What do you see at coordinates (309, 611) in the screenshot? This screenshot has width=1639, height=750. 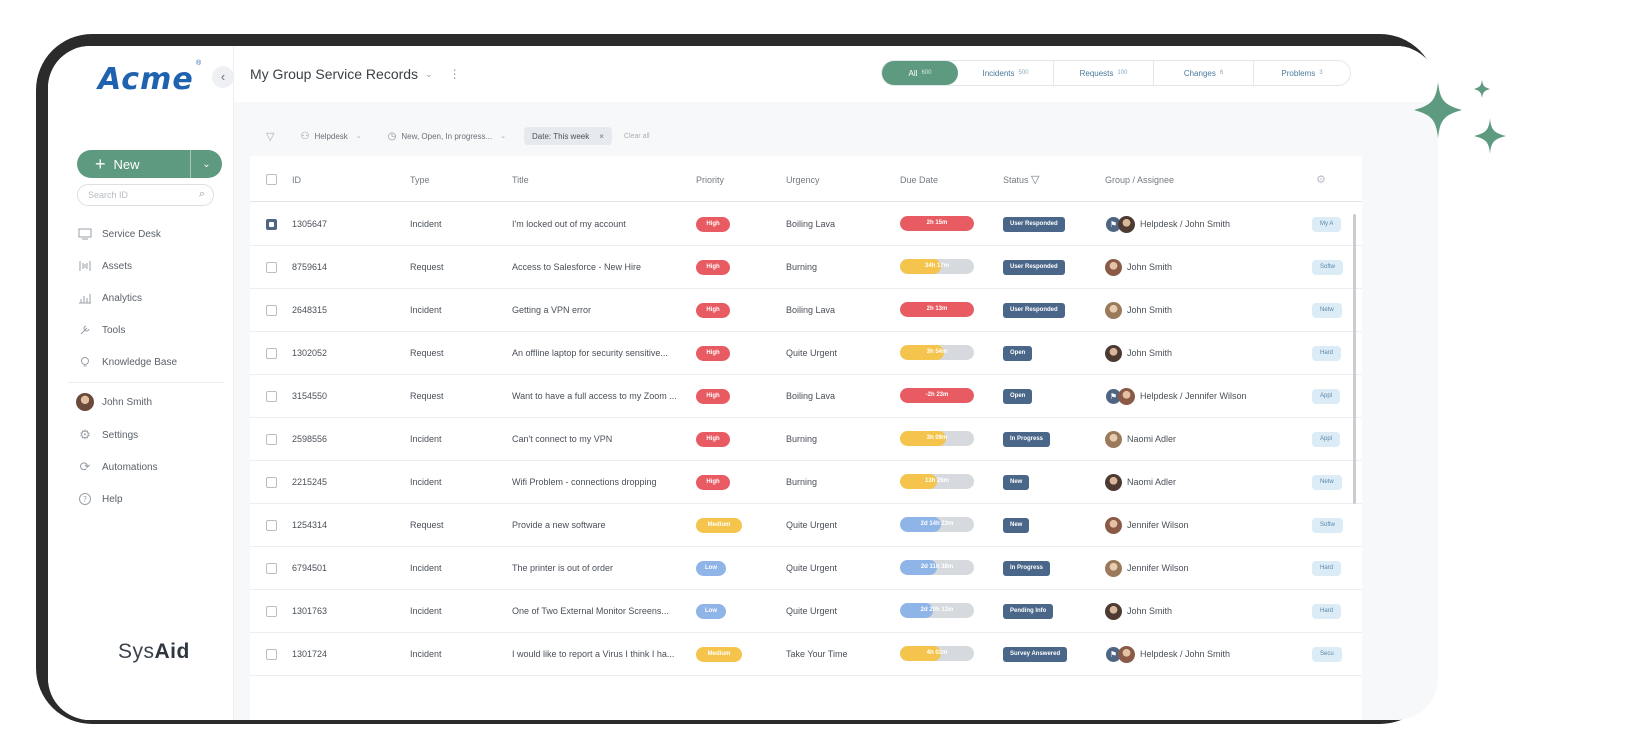 I see `record-id: 1301763` at bounding box center [309, 611].